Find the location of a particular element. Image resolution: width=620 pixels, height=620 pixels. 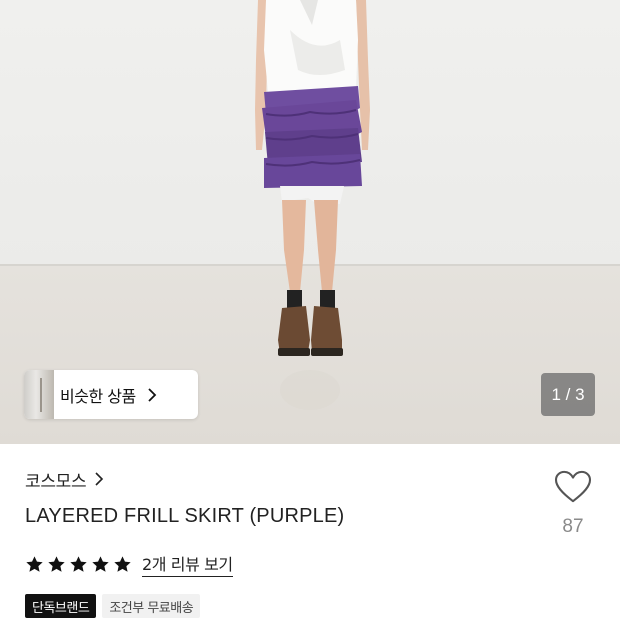

brand-link: 코스모스 is located at coordinates (64, 479).